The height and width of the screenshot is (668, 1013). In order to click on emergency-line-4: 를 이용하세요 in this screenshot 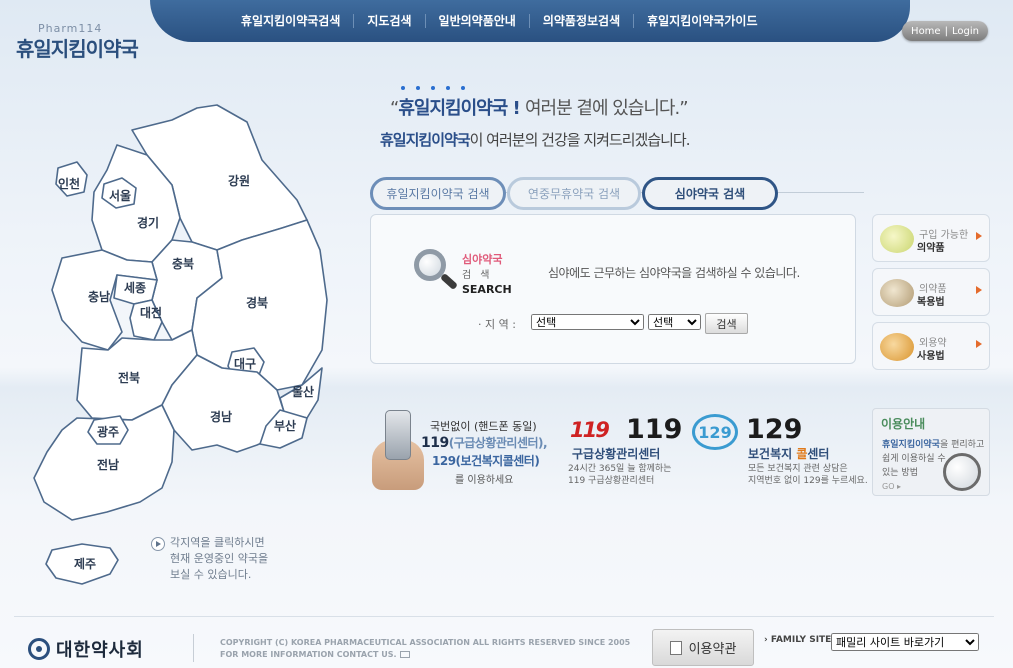, I will do `click(484, 480)`.